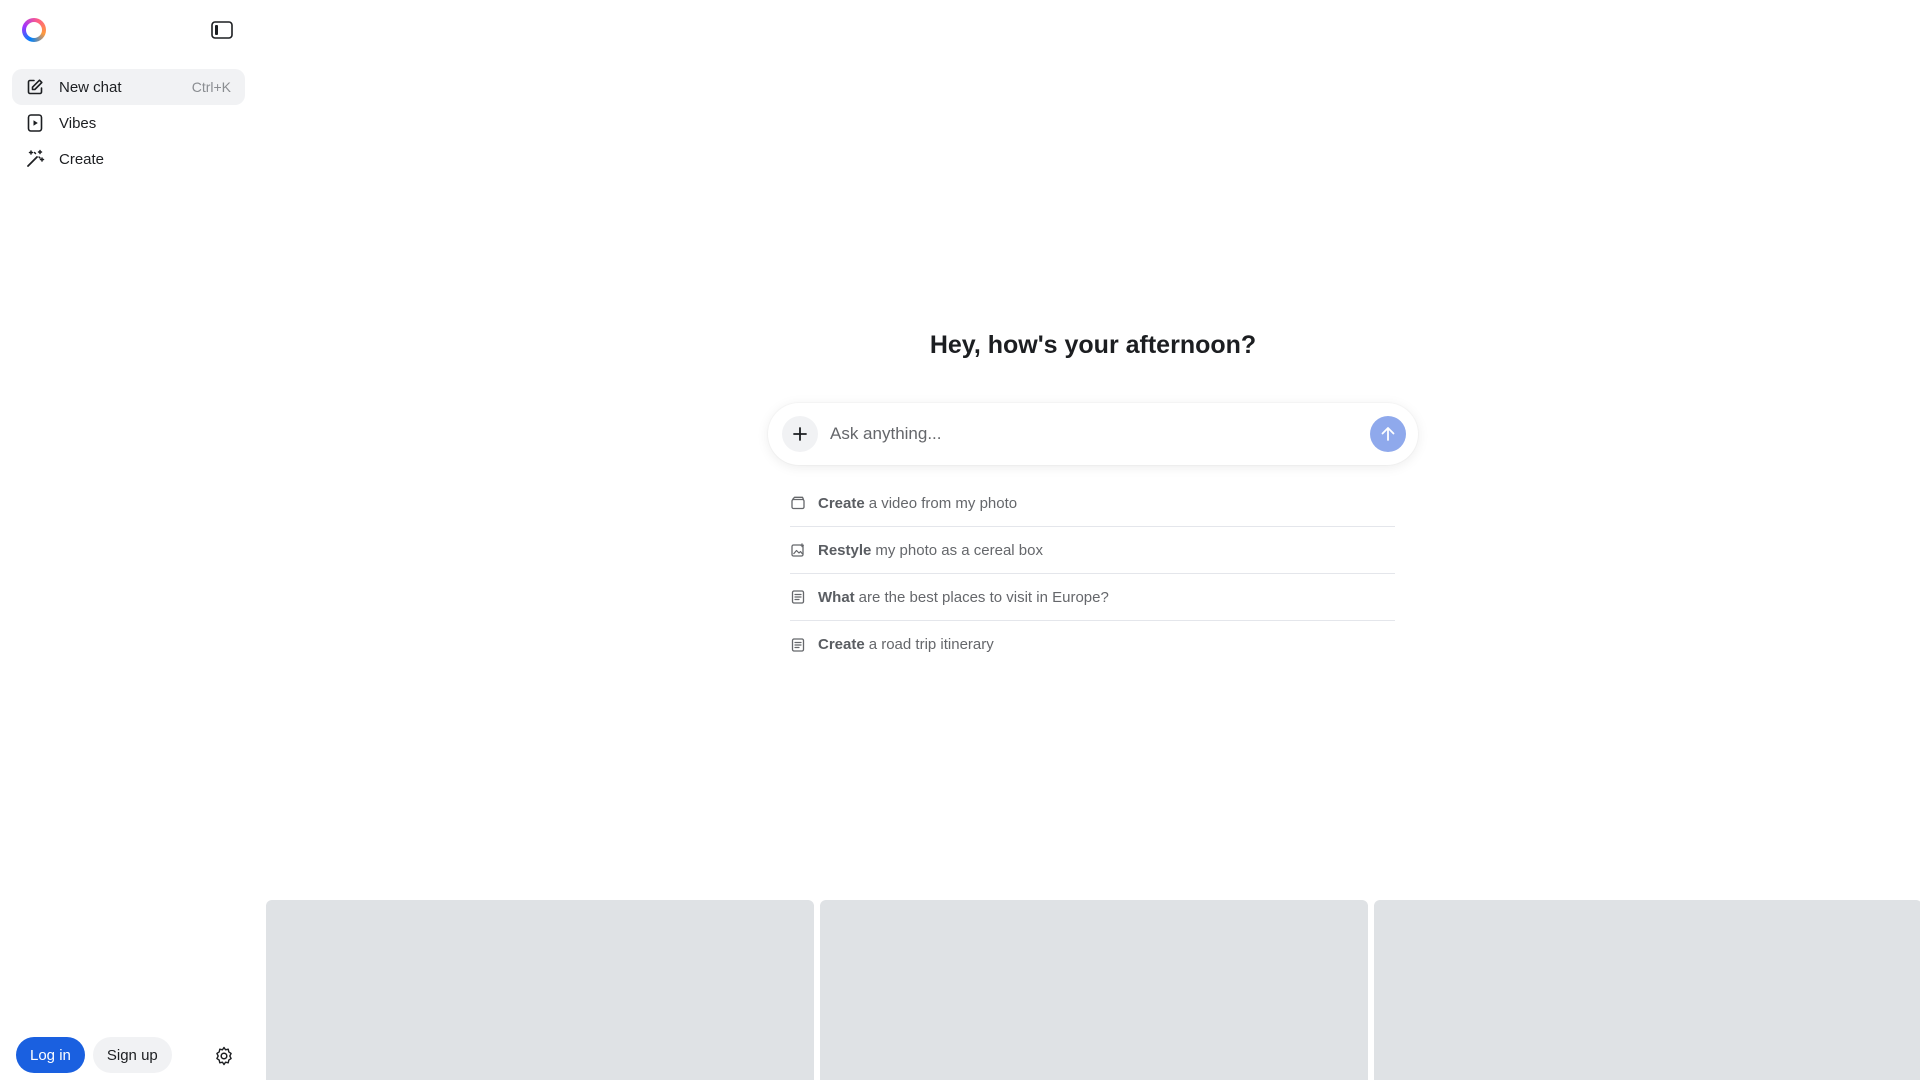 Image resolution: width=1920 pixels, height=1080 pixels. What do you see at coordinates (959, 550) in the screenshot?
I see `suggestion-text: my photo as a cereal box` at bounding box center [959, 550].